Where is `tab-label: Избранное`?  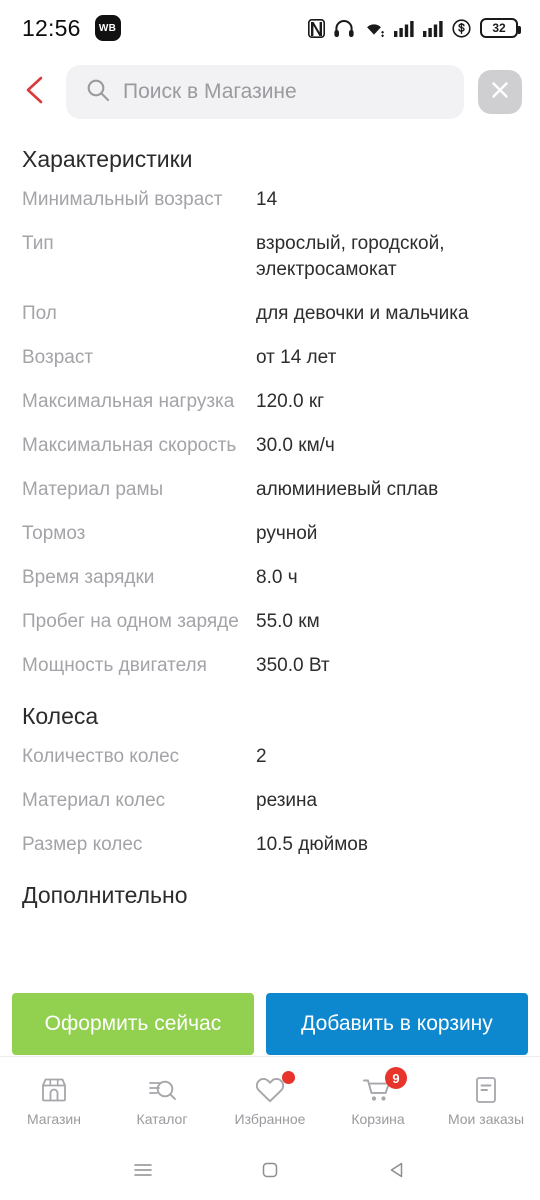
tab-label: Избранное is located at coordinates (270, 1119).